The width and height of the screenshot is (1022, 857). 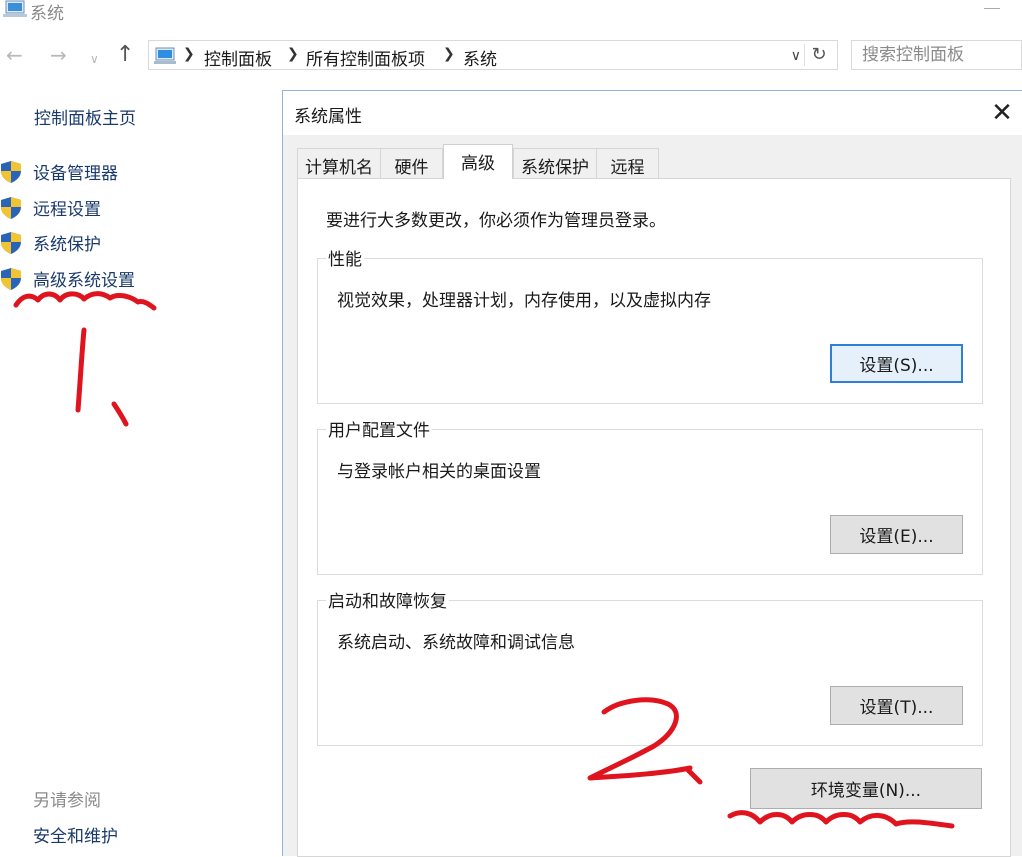 What do you see at coordinates (328, 117) in the screenshot?
I see `dialog-title: 系统属性` at bounding box center [328, 117].